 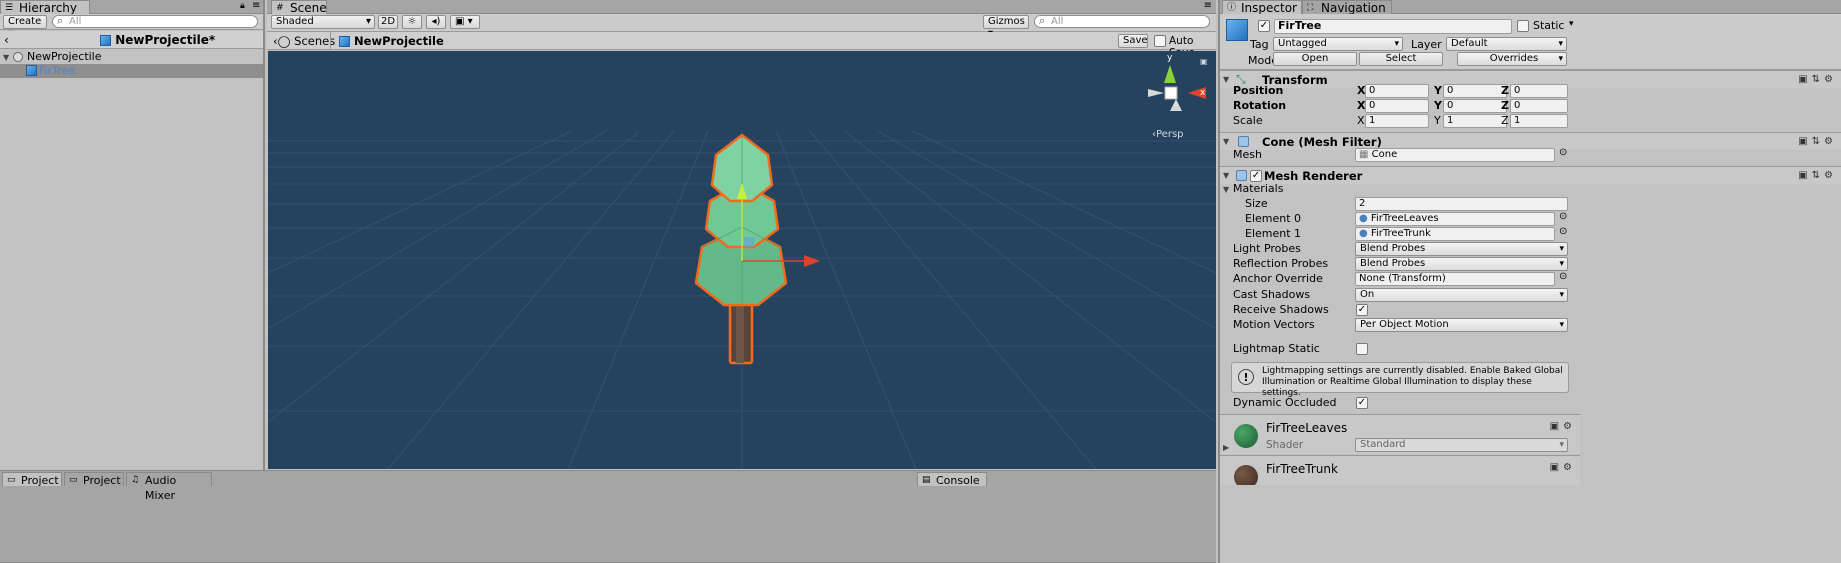 I want to click on mesh-renderer-header: ▼ ✓ Mesh Renderer ▣⇅⚙, so click(x=1530, y=175).